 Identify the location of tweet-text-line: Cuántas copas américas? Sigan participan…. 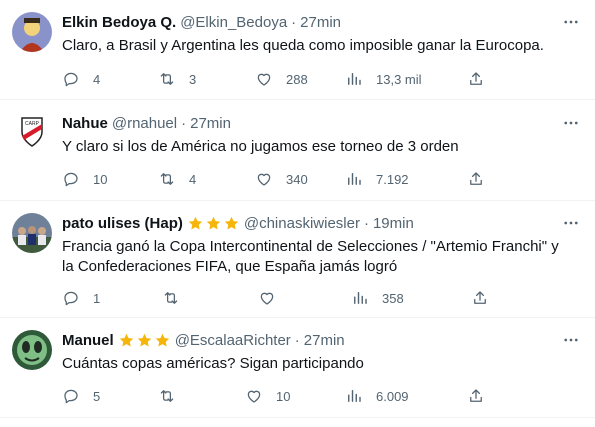
(213, 363).